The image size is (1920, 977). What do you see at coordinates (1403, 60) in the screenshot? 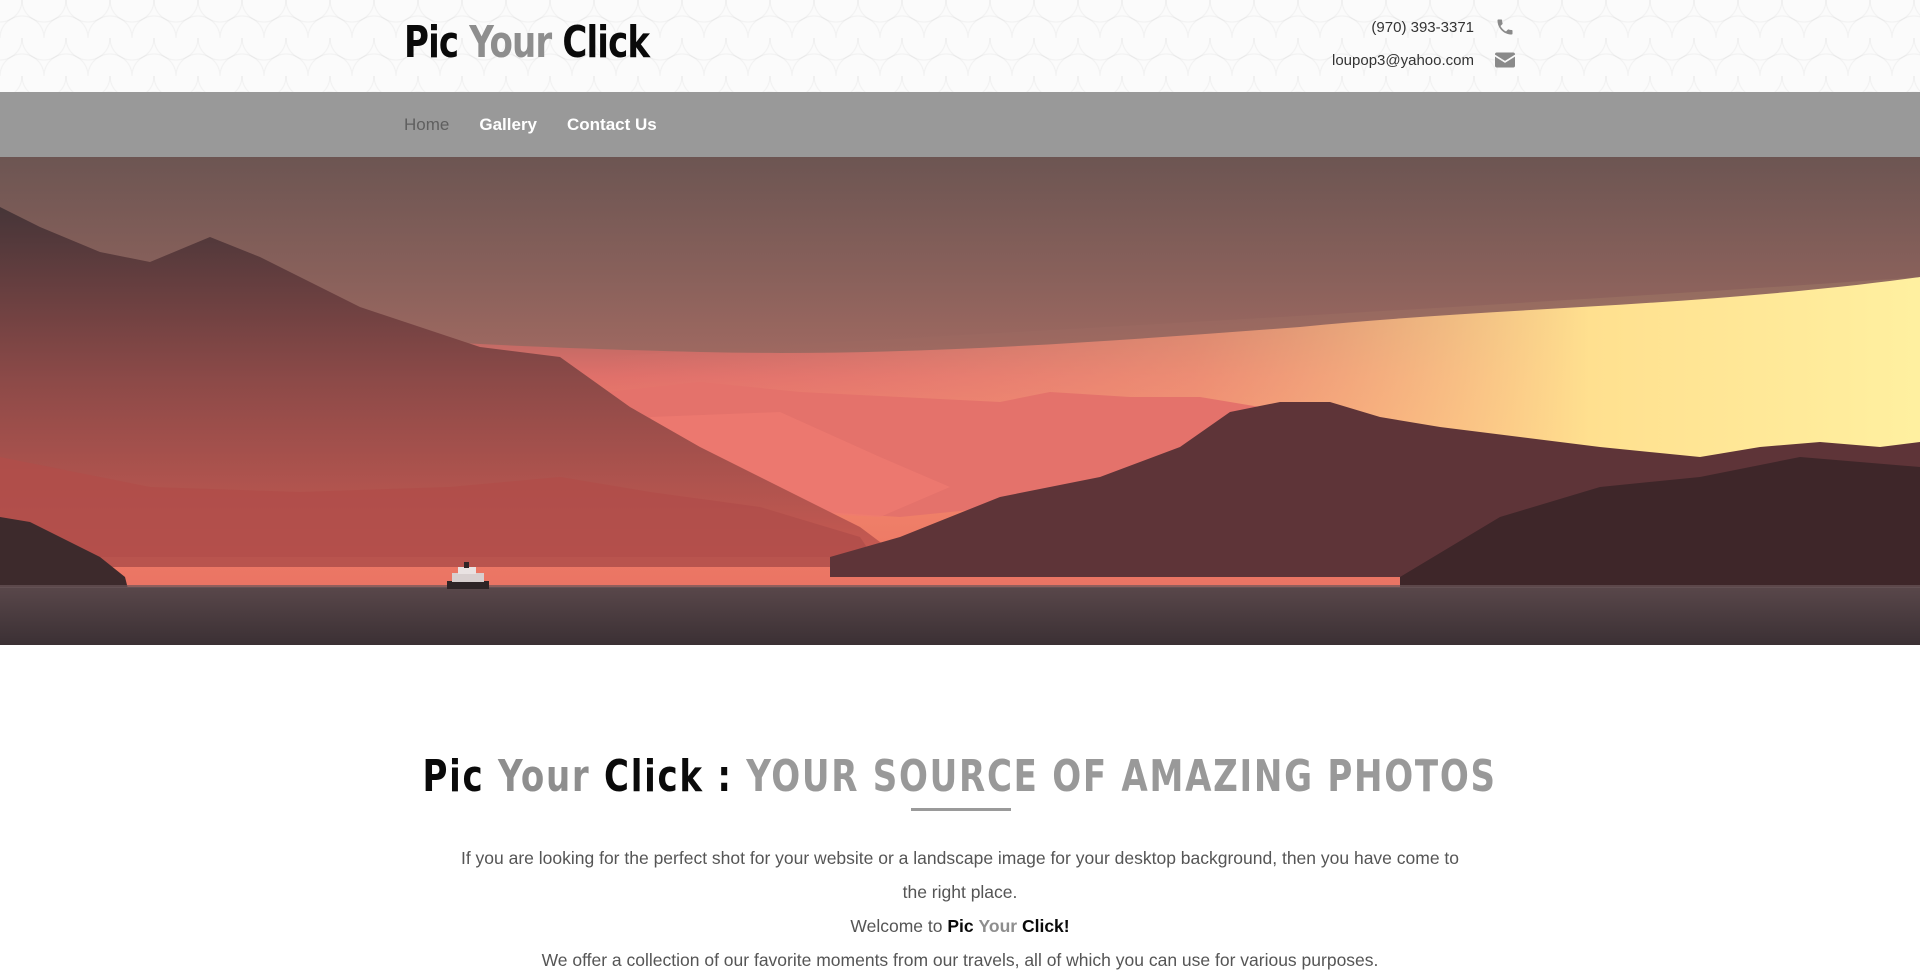
I see `email-address: loupop3@yahoo.com` at bounding box center [1403, 60].